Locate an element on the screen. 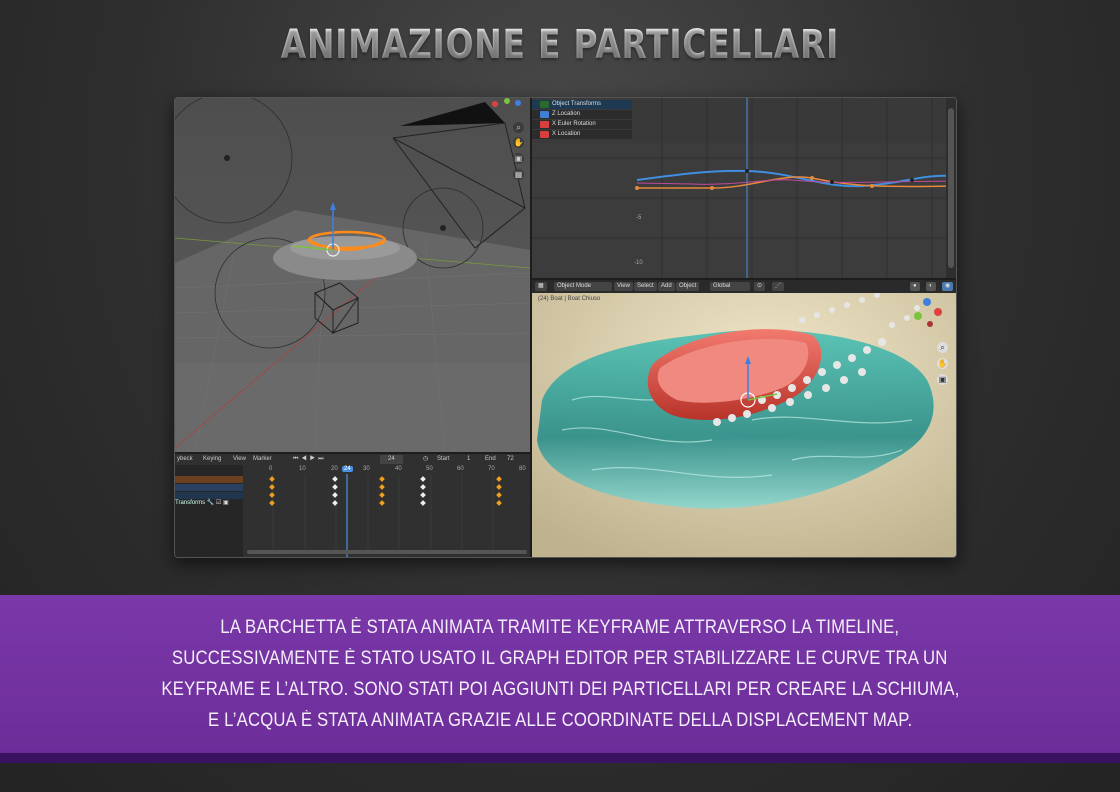  start-field: 1 is located at coordinates (468, 459).